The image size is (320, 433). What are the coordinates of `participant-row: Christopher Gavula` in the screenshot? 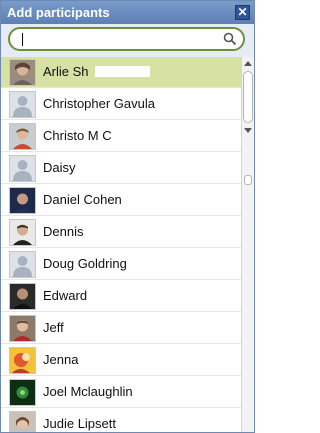 It's located at (121, 104).